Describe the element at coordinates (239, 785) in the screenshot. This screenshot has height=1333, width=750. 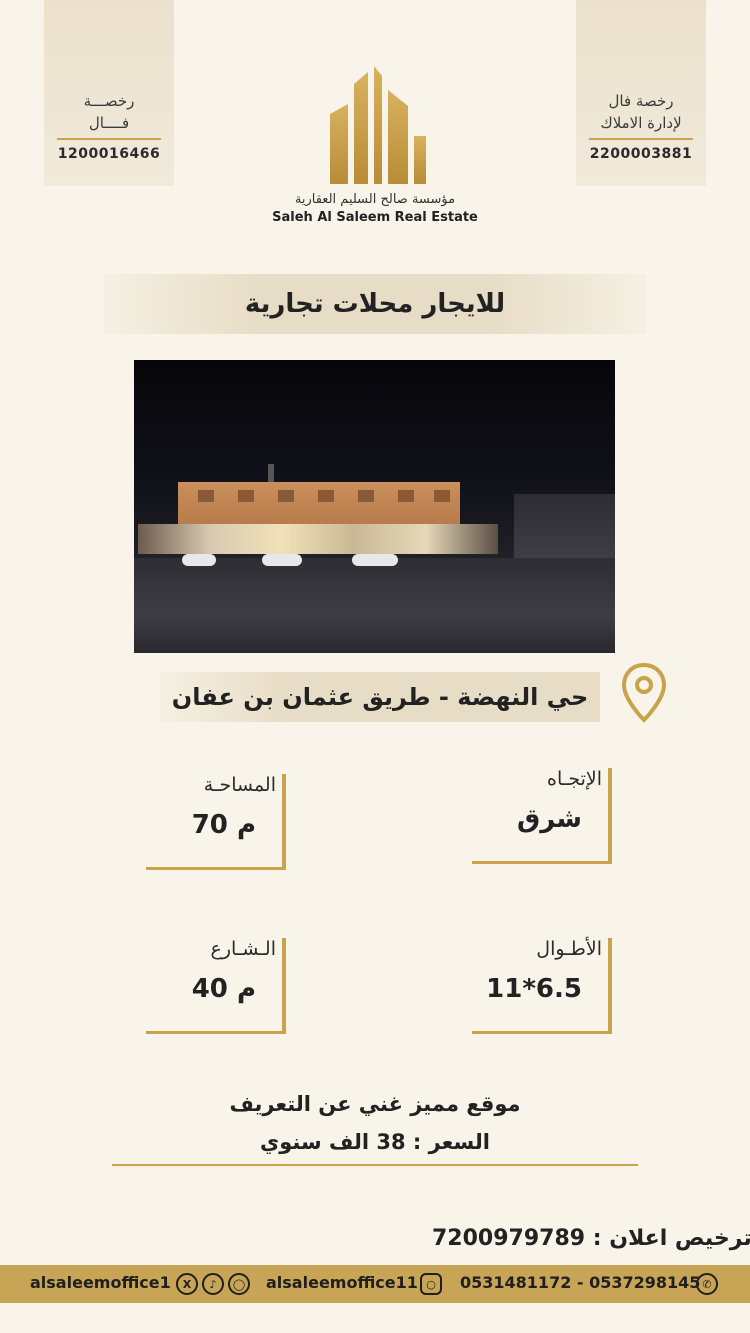
I see `area-label: المساحـة` at that location.